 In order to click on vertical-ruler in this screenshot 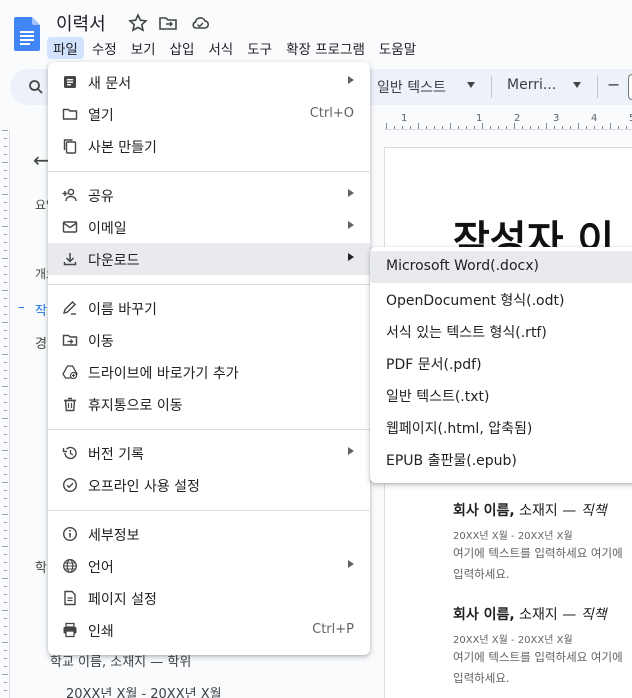, I will do `click(5, 414)`.